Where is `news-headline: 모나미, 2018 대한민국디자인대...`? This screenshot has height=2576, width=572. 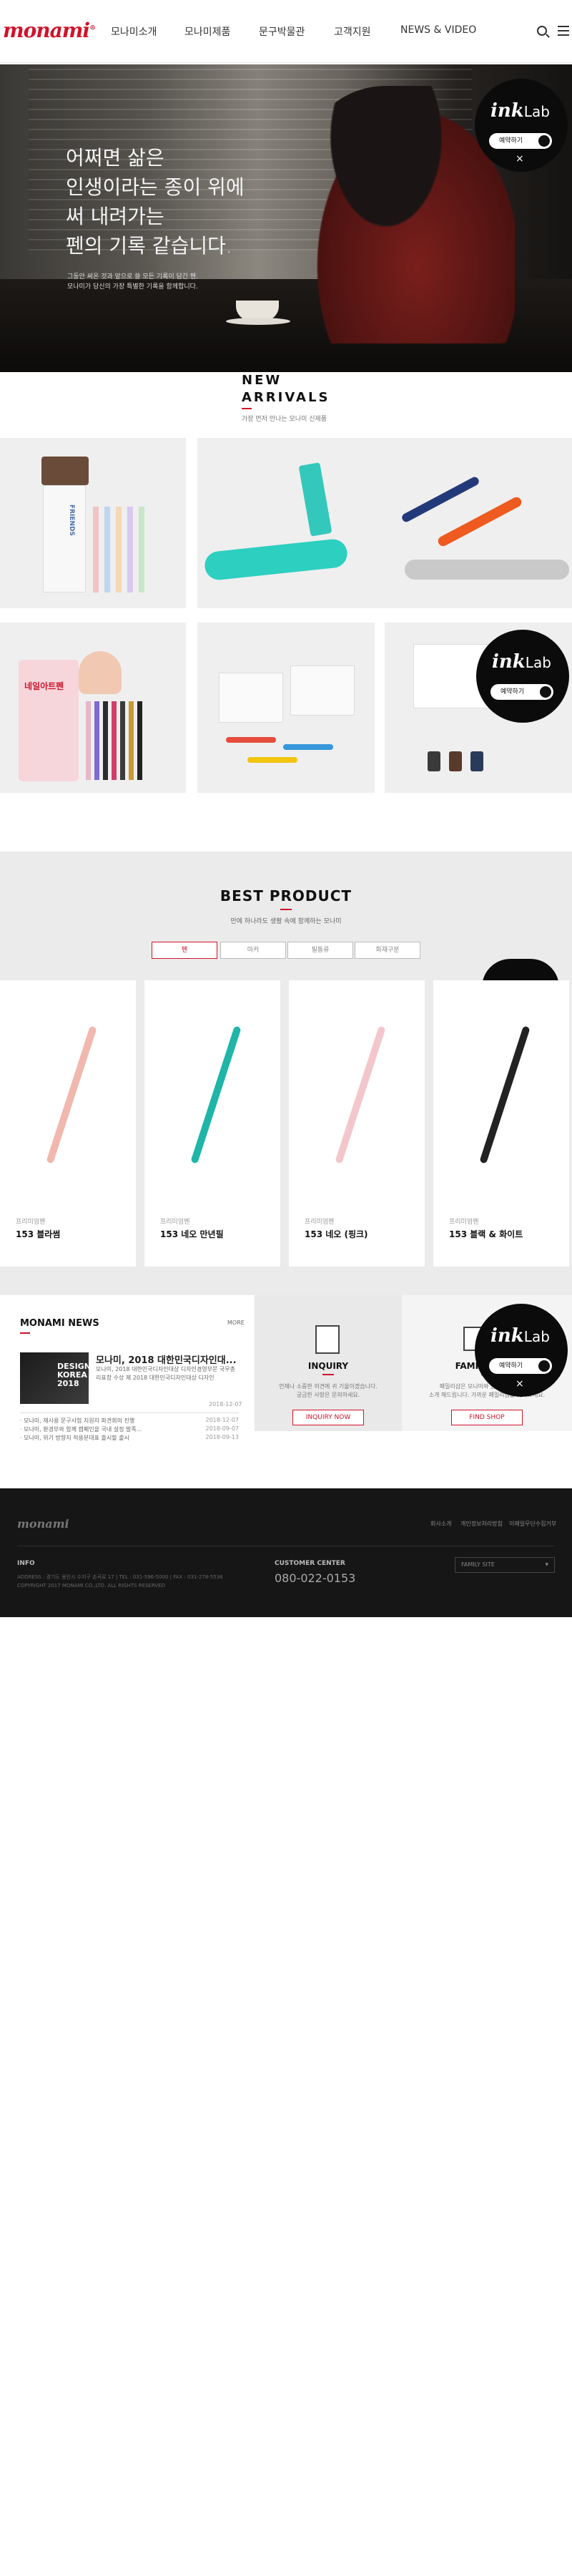
news-headline: 모나미, 2018 대한민국디자인대... is located at coordinates (167, 1359).